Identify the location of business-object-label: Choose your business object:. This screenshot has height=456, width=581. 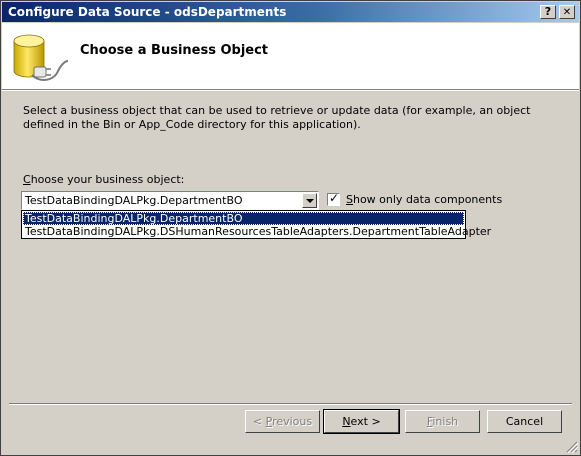
(104, 179).